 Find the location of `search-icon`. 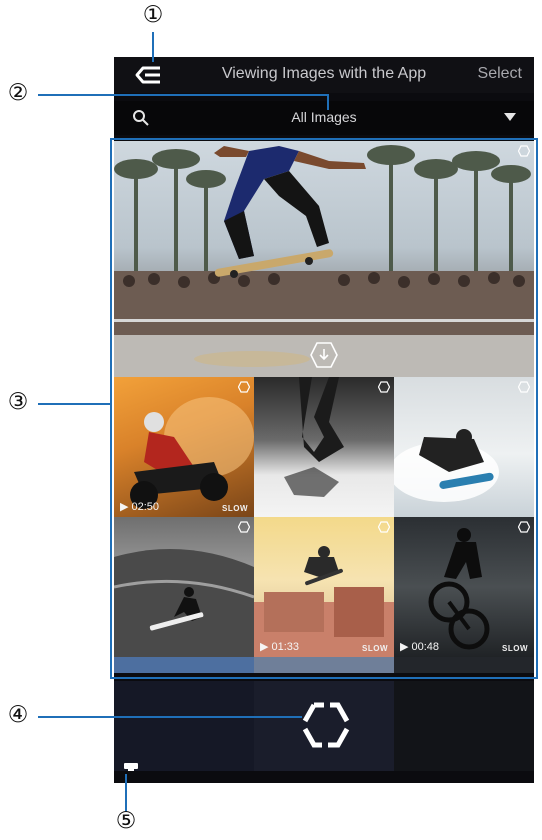

search-icon is located at coordinates (141, 118).